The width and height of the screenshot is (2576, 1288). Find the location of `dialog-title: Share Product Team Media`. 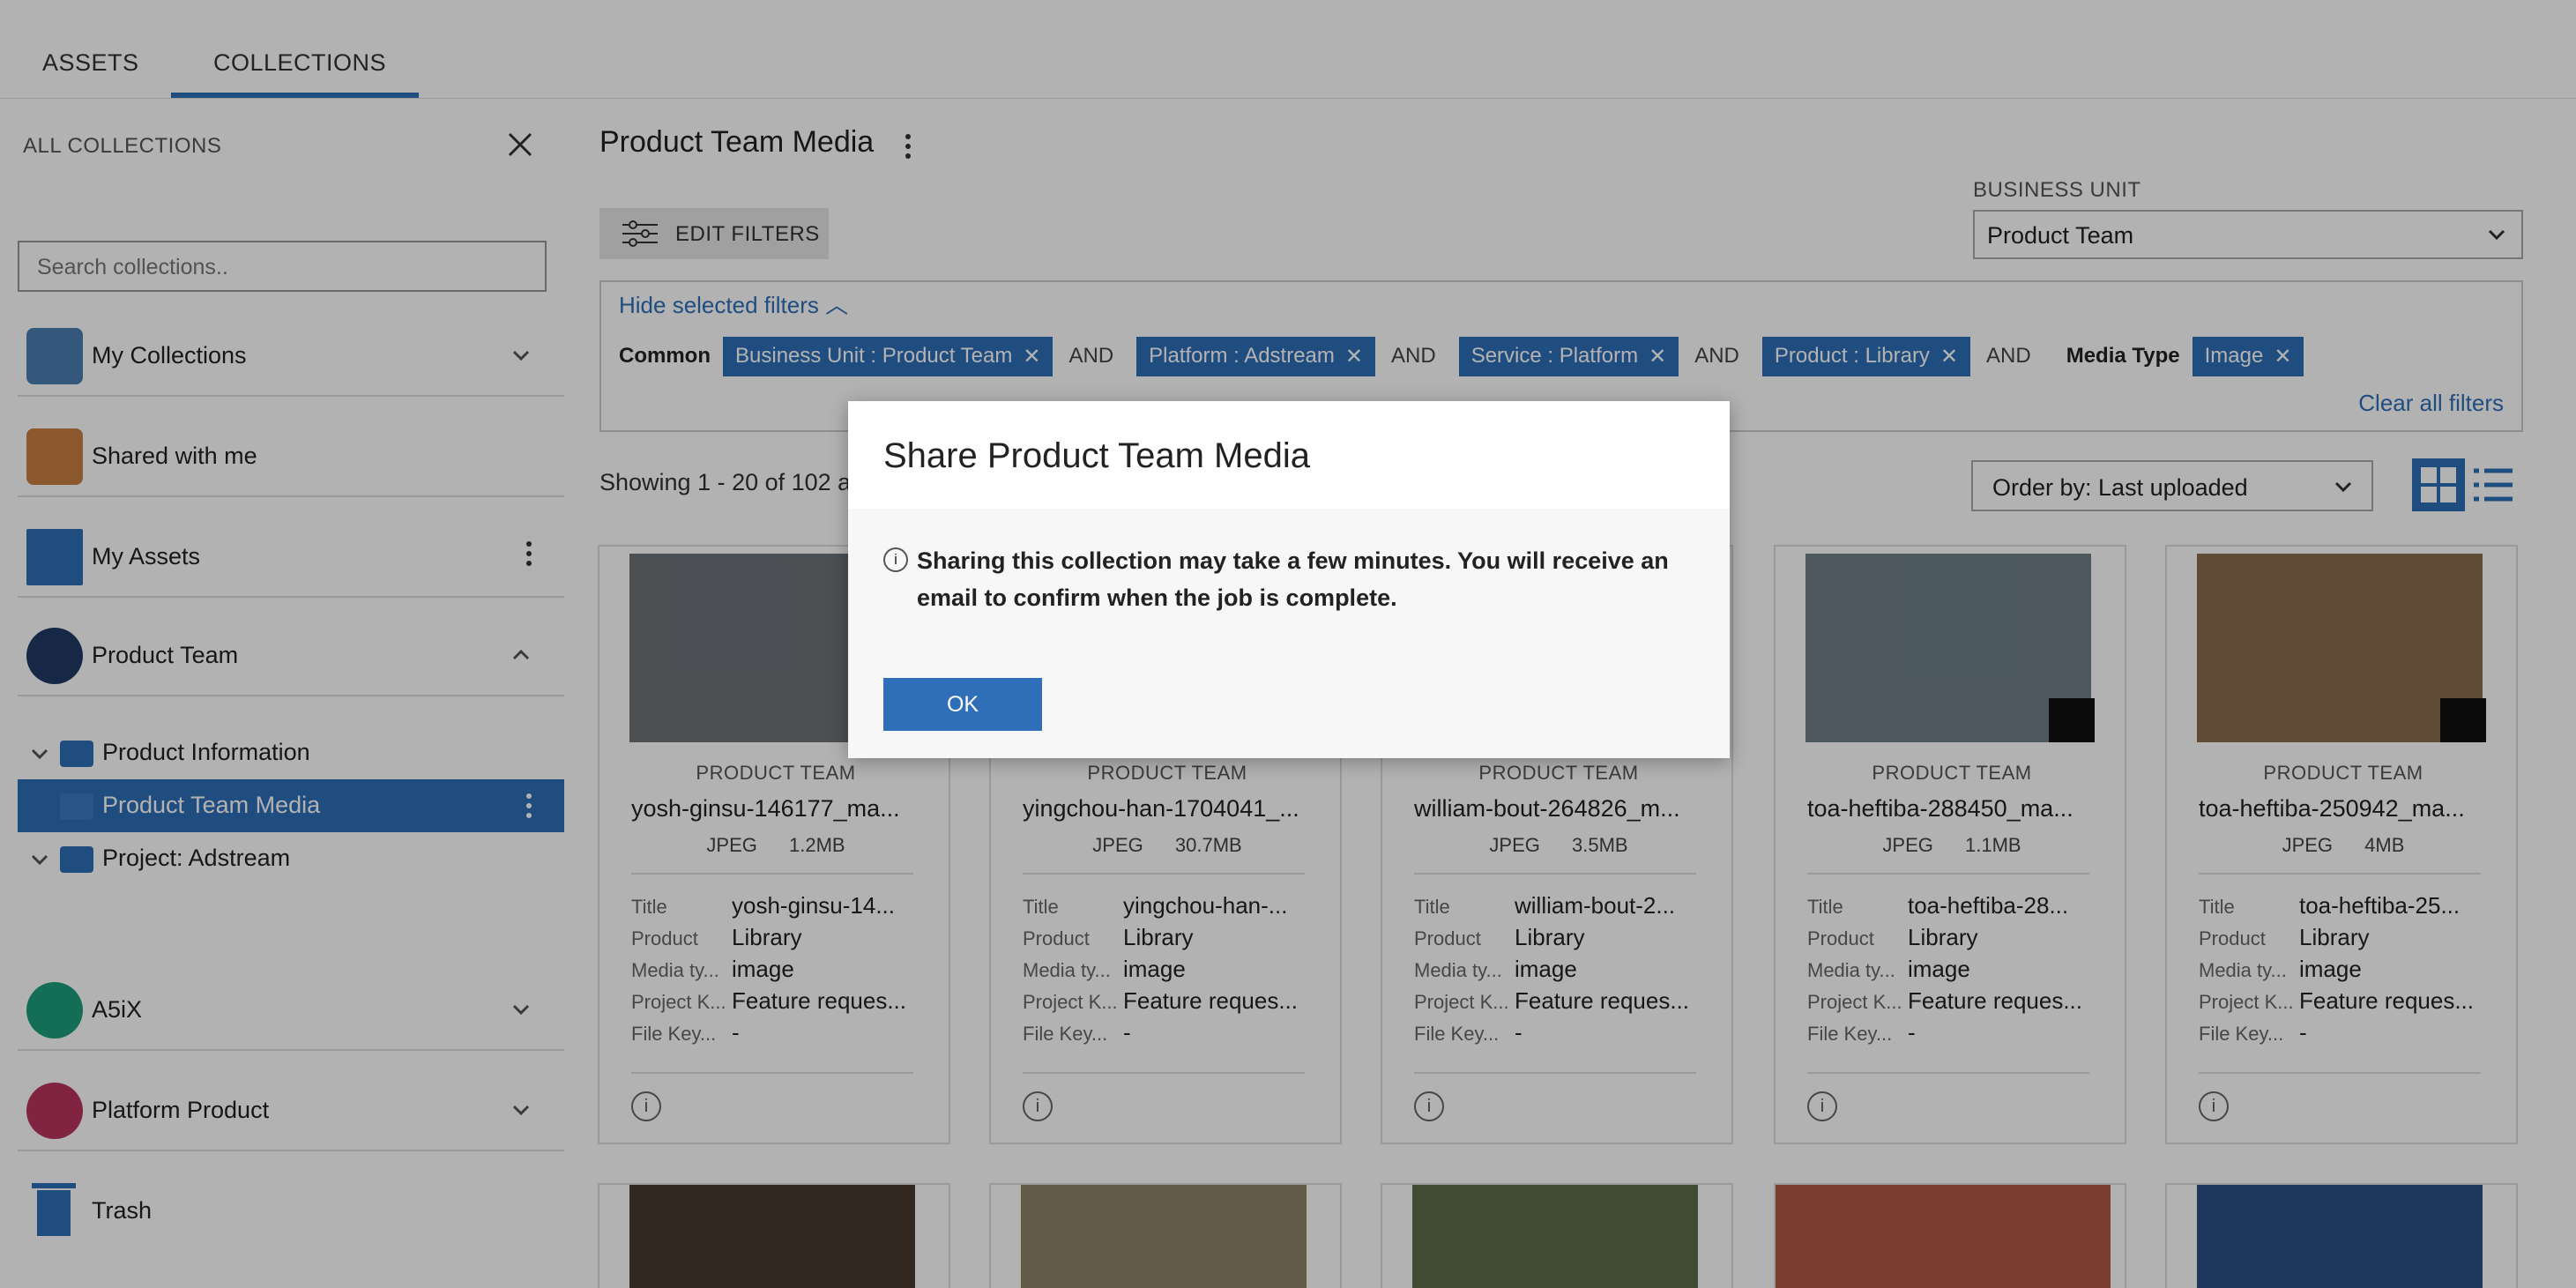

dialog-title: Share Product Team Media is located at coordinates (1096, 456).